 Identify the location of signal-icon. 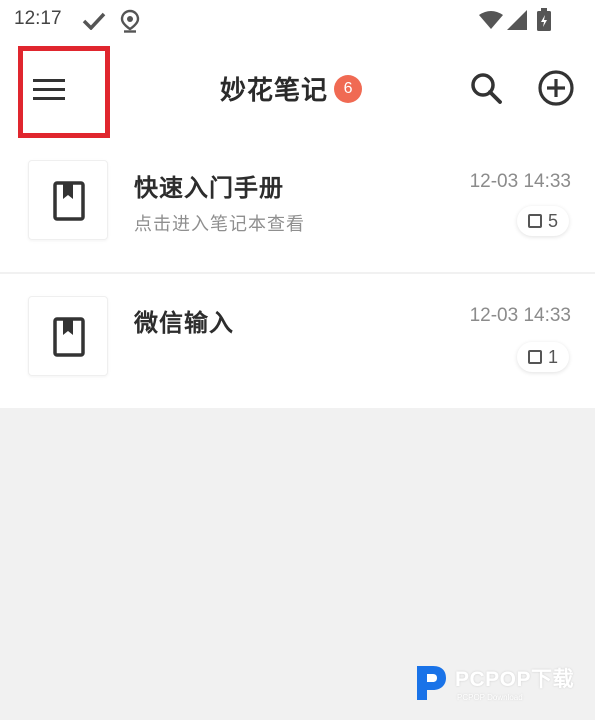
(517, 20).